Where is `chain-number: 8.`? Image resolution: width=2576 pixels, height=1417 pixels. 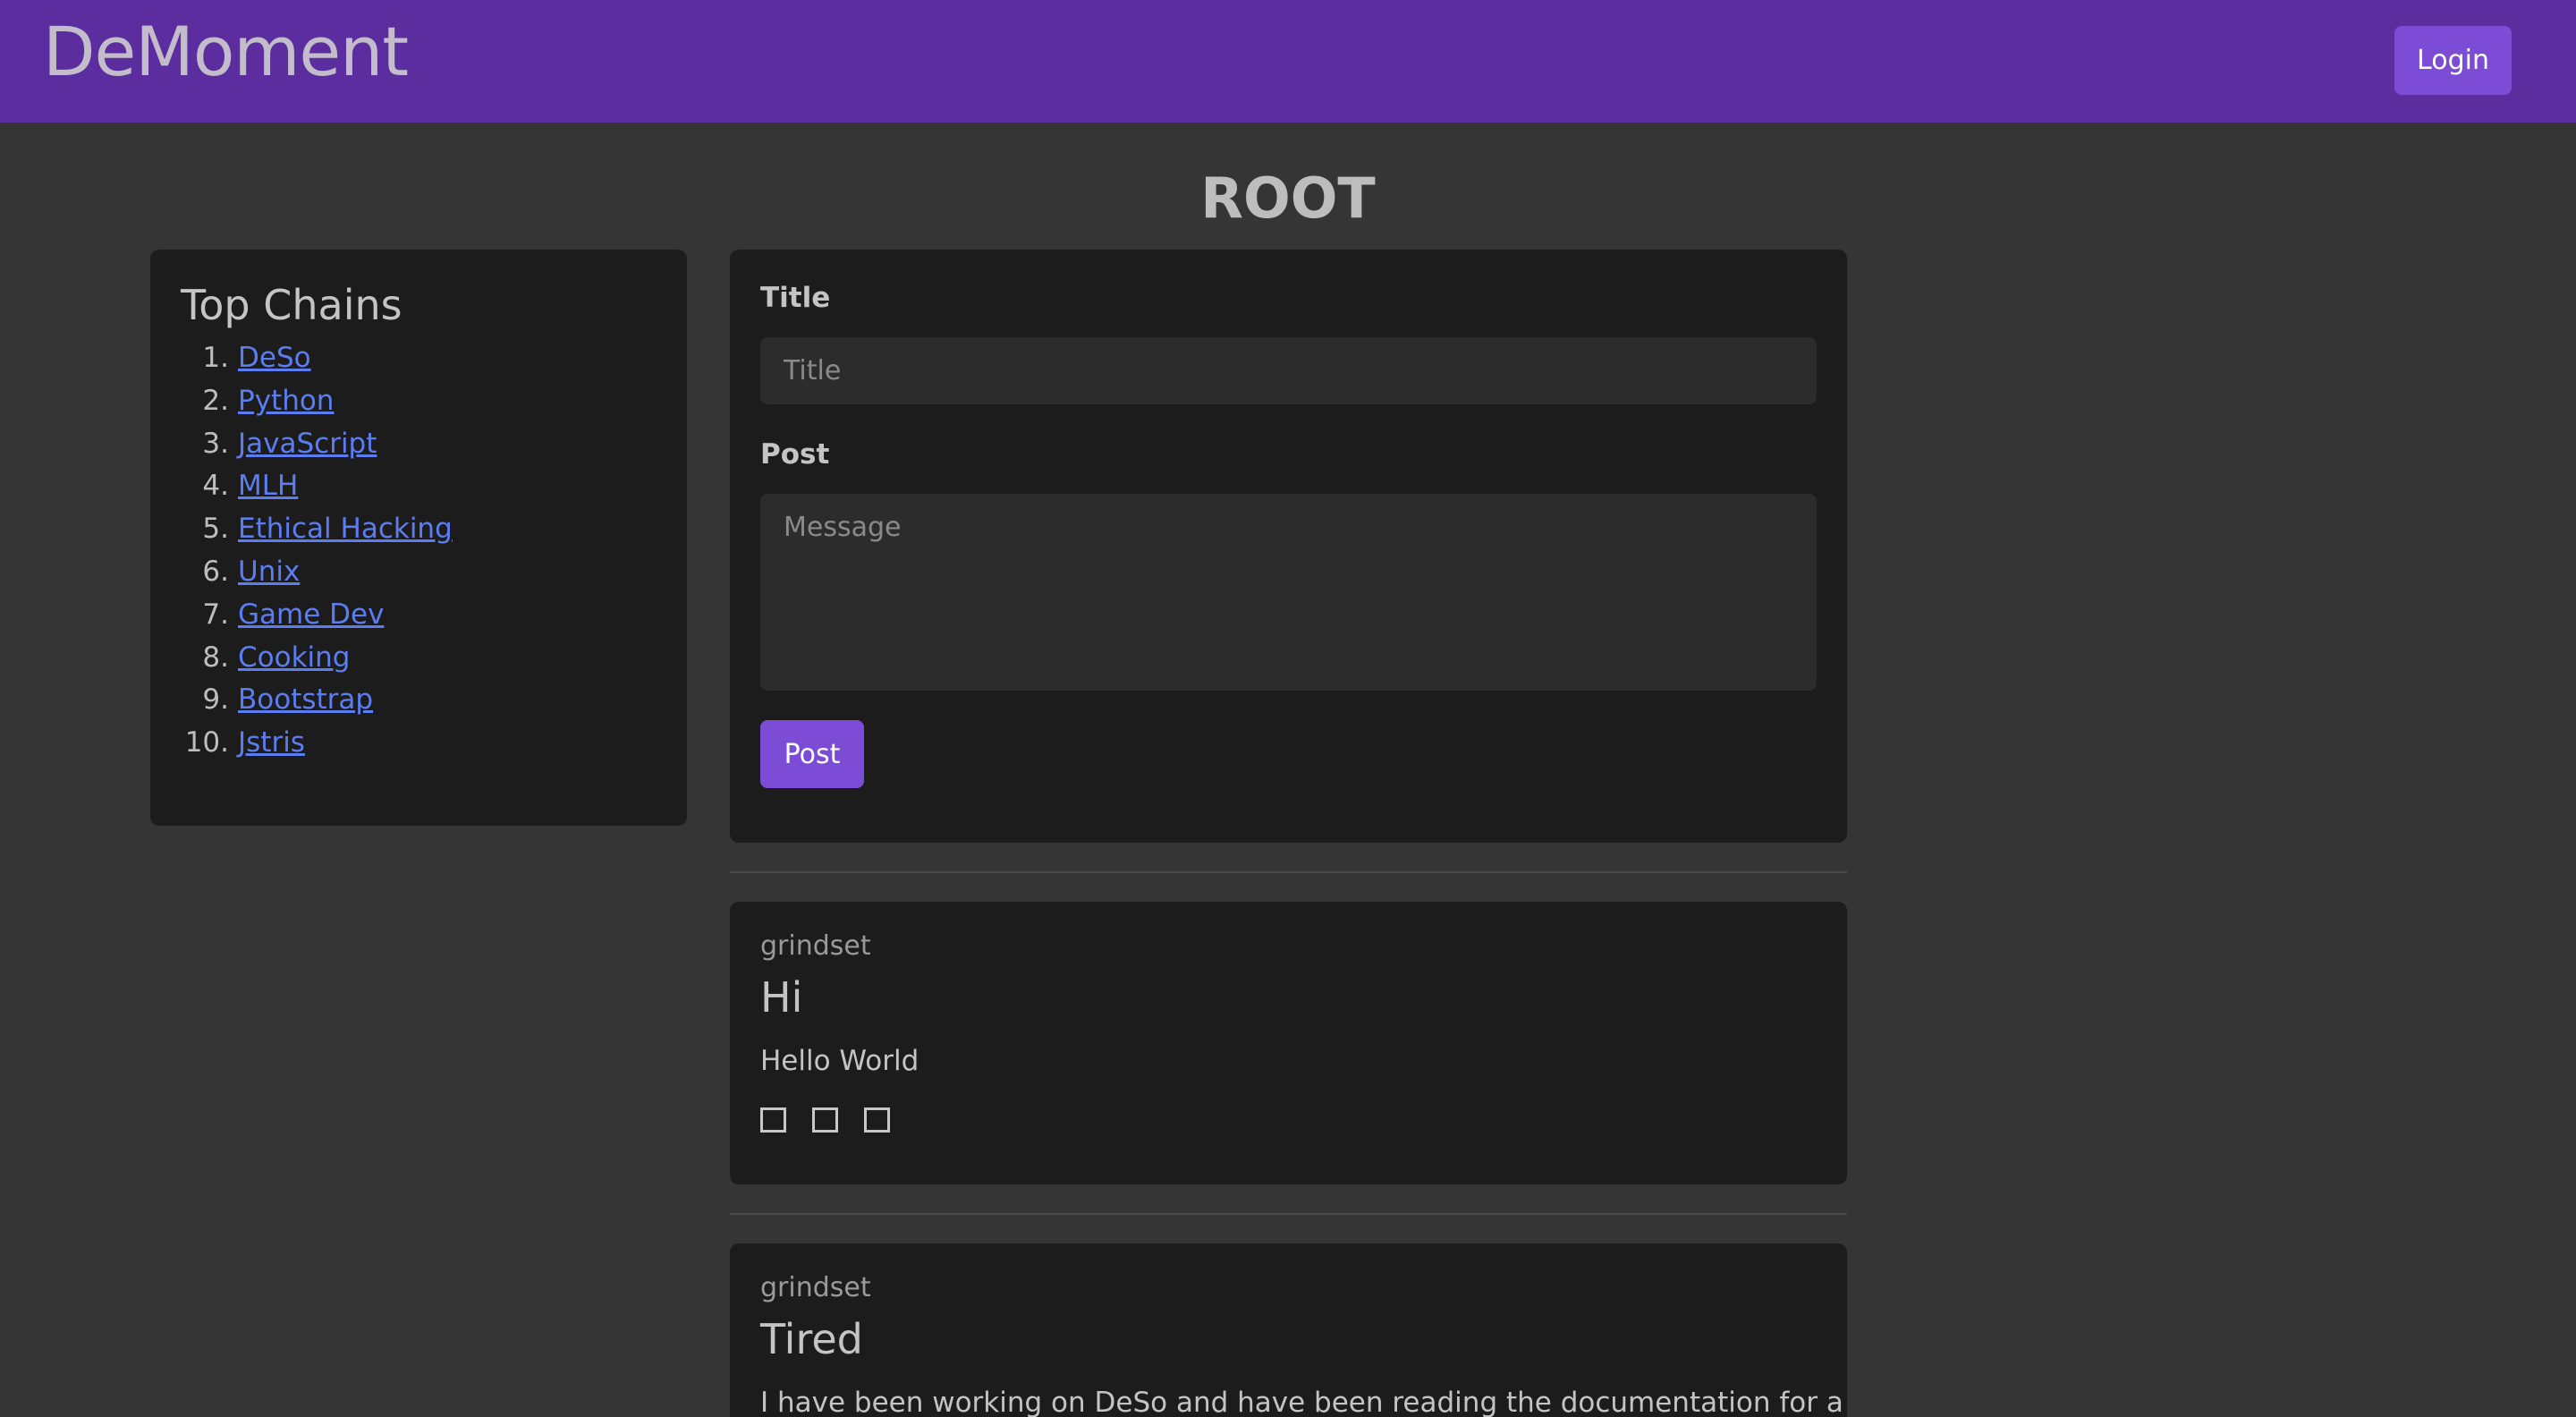 chain-number: 8. is located at coordinates (215, 657).